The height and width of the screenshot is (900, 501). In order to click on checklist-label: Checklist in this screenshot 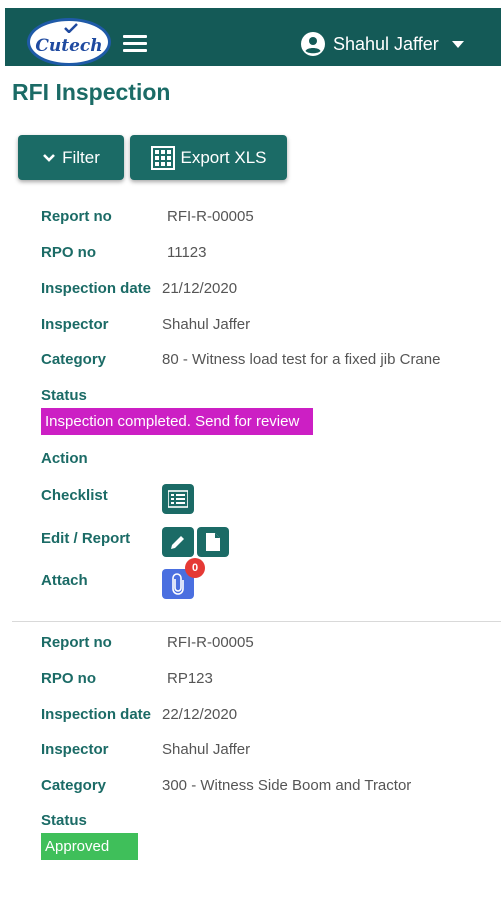, I will do `click(74, 495)`.